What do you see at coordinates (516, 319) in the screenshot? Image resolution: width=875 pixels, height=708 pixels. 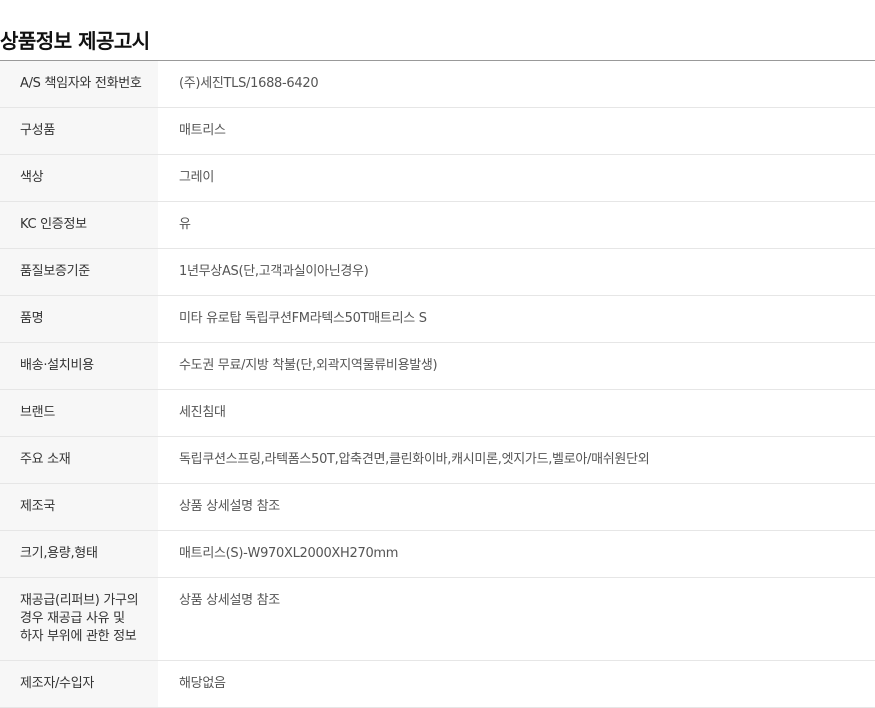 I see `row-value: 미타 유로탑 독립쿠션FM라텍스50T매트리스 S` at bounding box center [516, 319].